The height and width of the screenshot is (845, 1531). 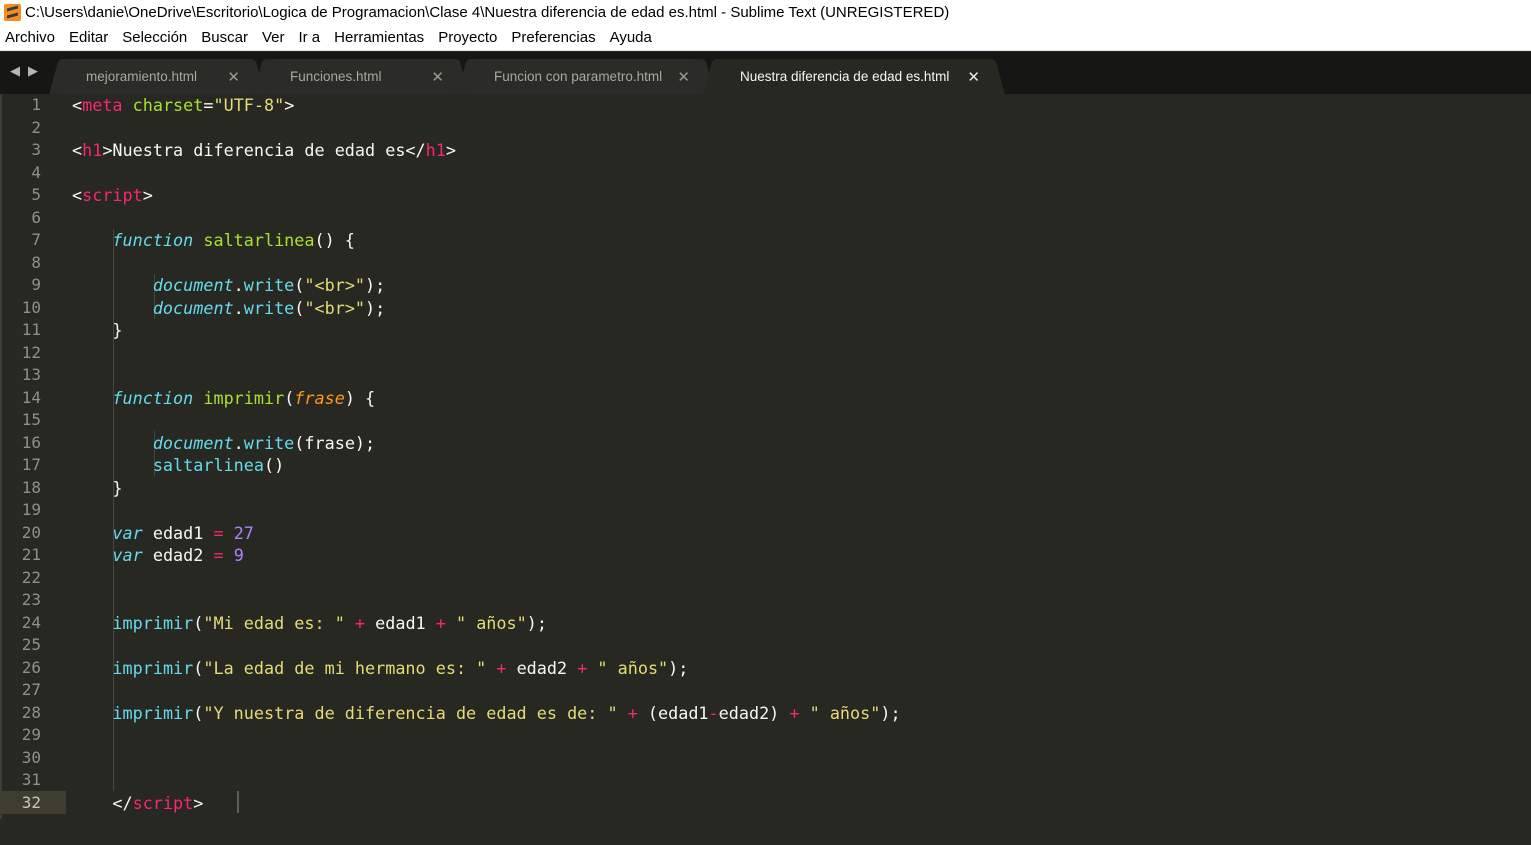 I want to click on line-number: 20, so click(x=31, y=532).